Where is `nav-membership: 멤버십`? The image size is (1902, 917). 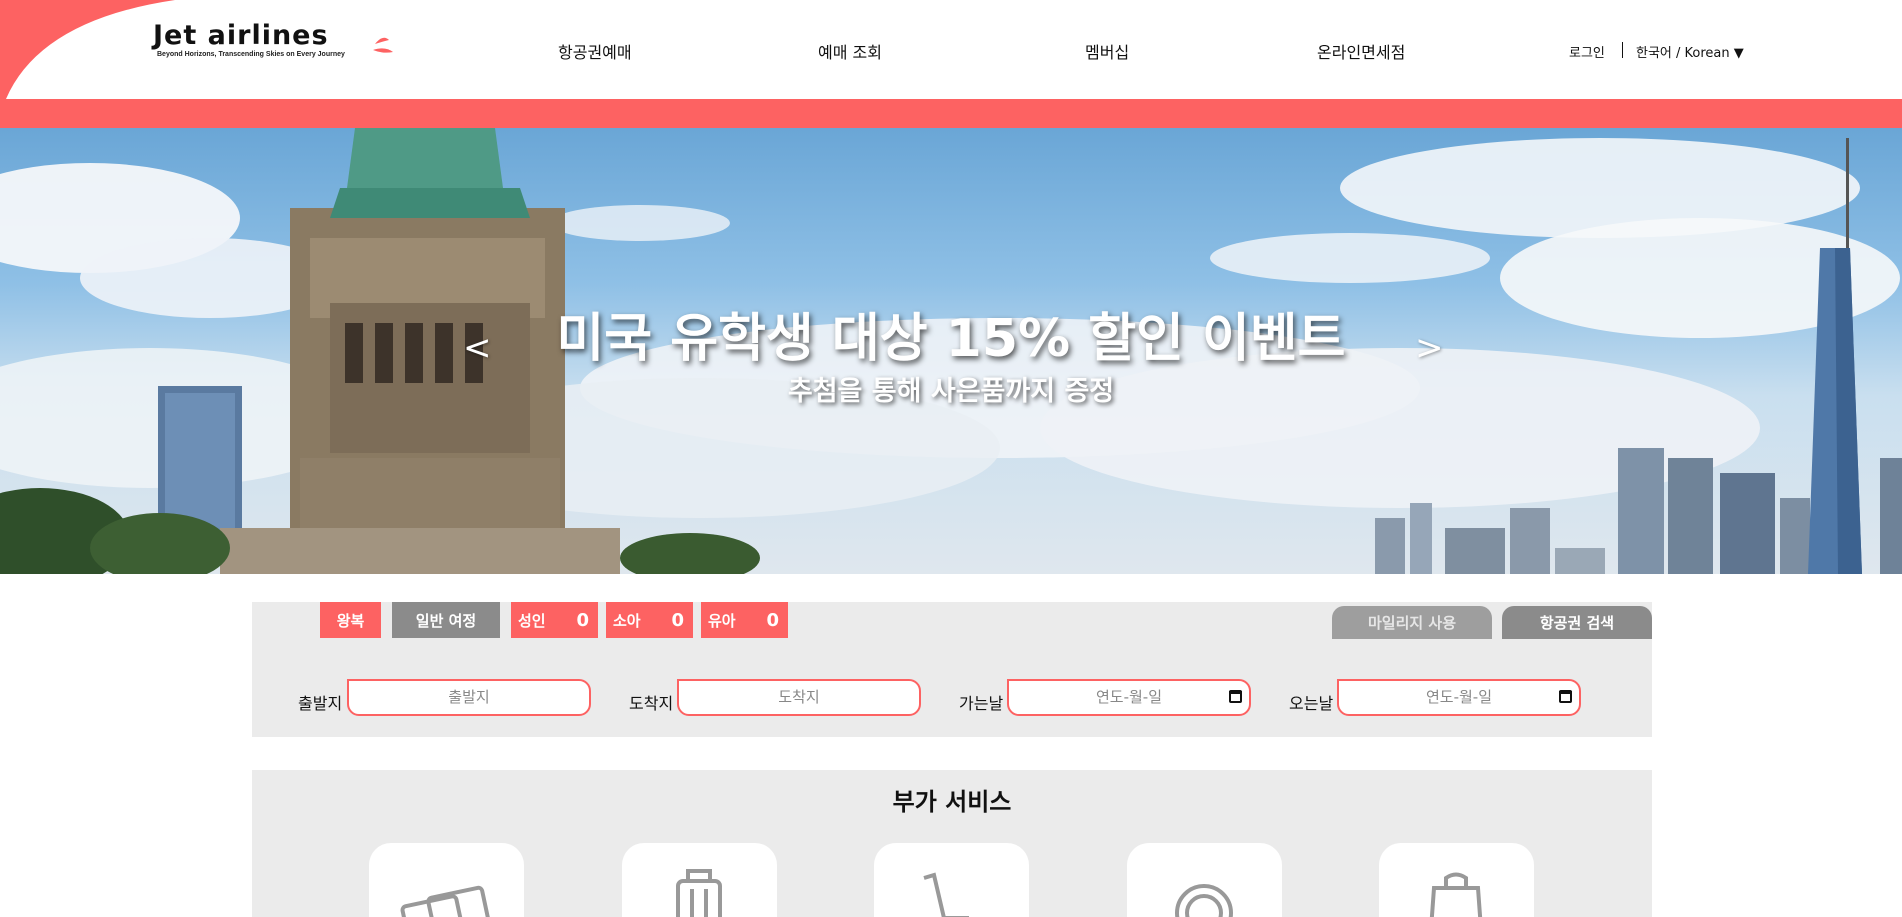
nav-membership: 멤버십 is located at coordinates (1107, 51).